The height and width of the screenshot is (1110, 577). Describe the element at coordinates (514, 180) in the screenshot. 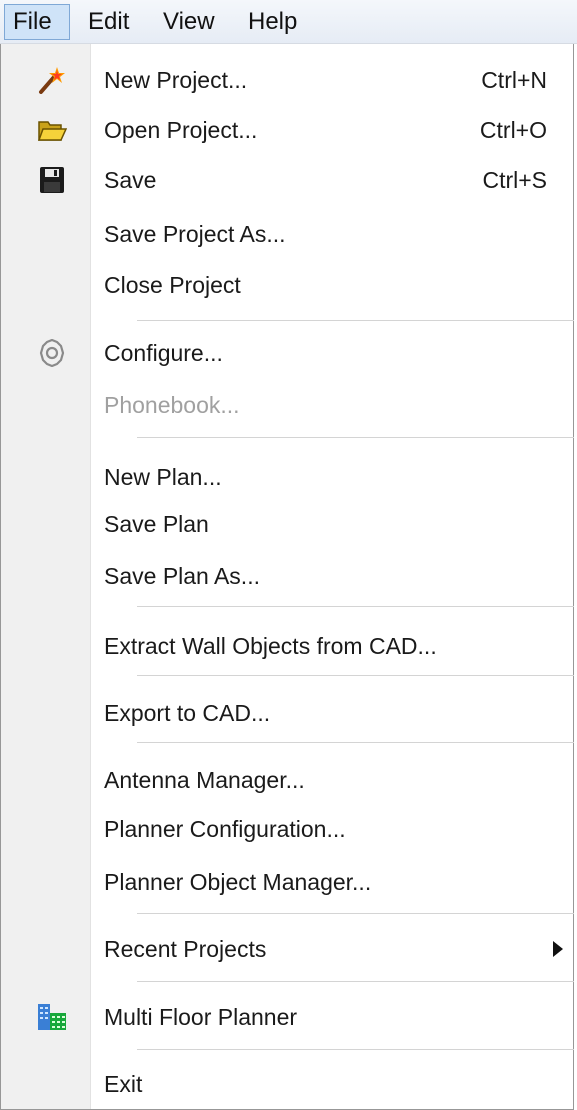

I see `save-shortcut: Ctrl+S` at that location.